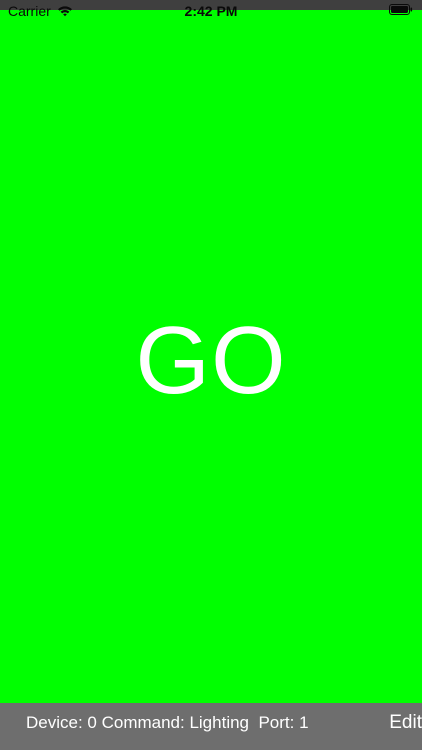  I want to click on status-time: 2:42 PM, so click(211, 11).